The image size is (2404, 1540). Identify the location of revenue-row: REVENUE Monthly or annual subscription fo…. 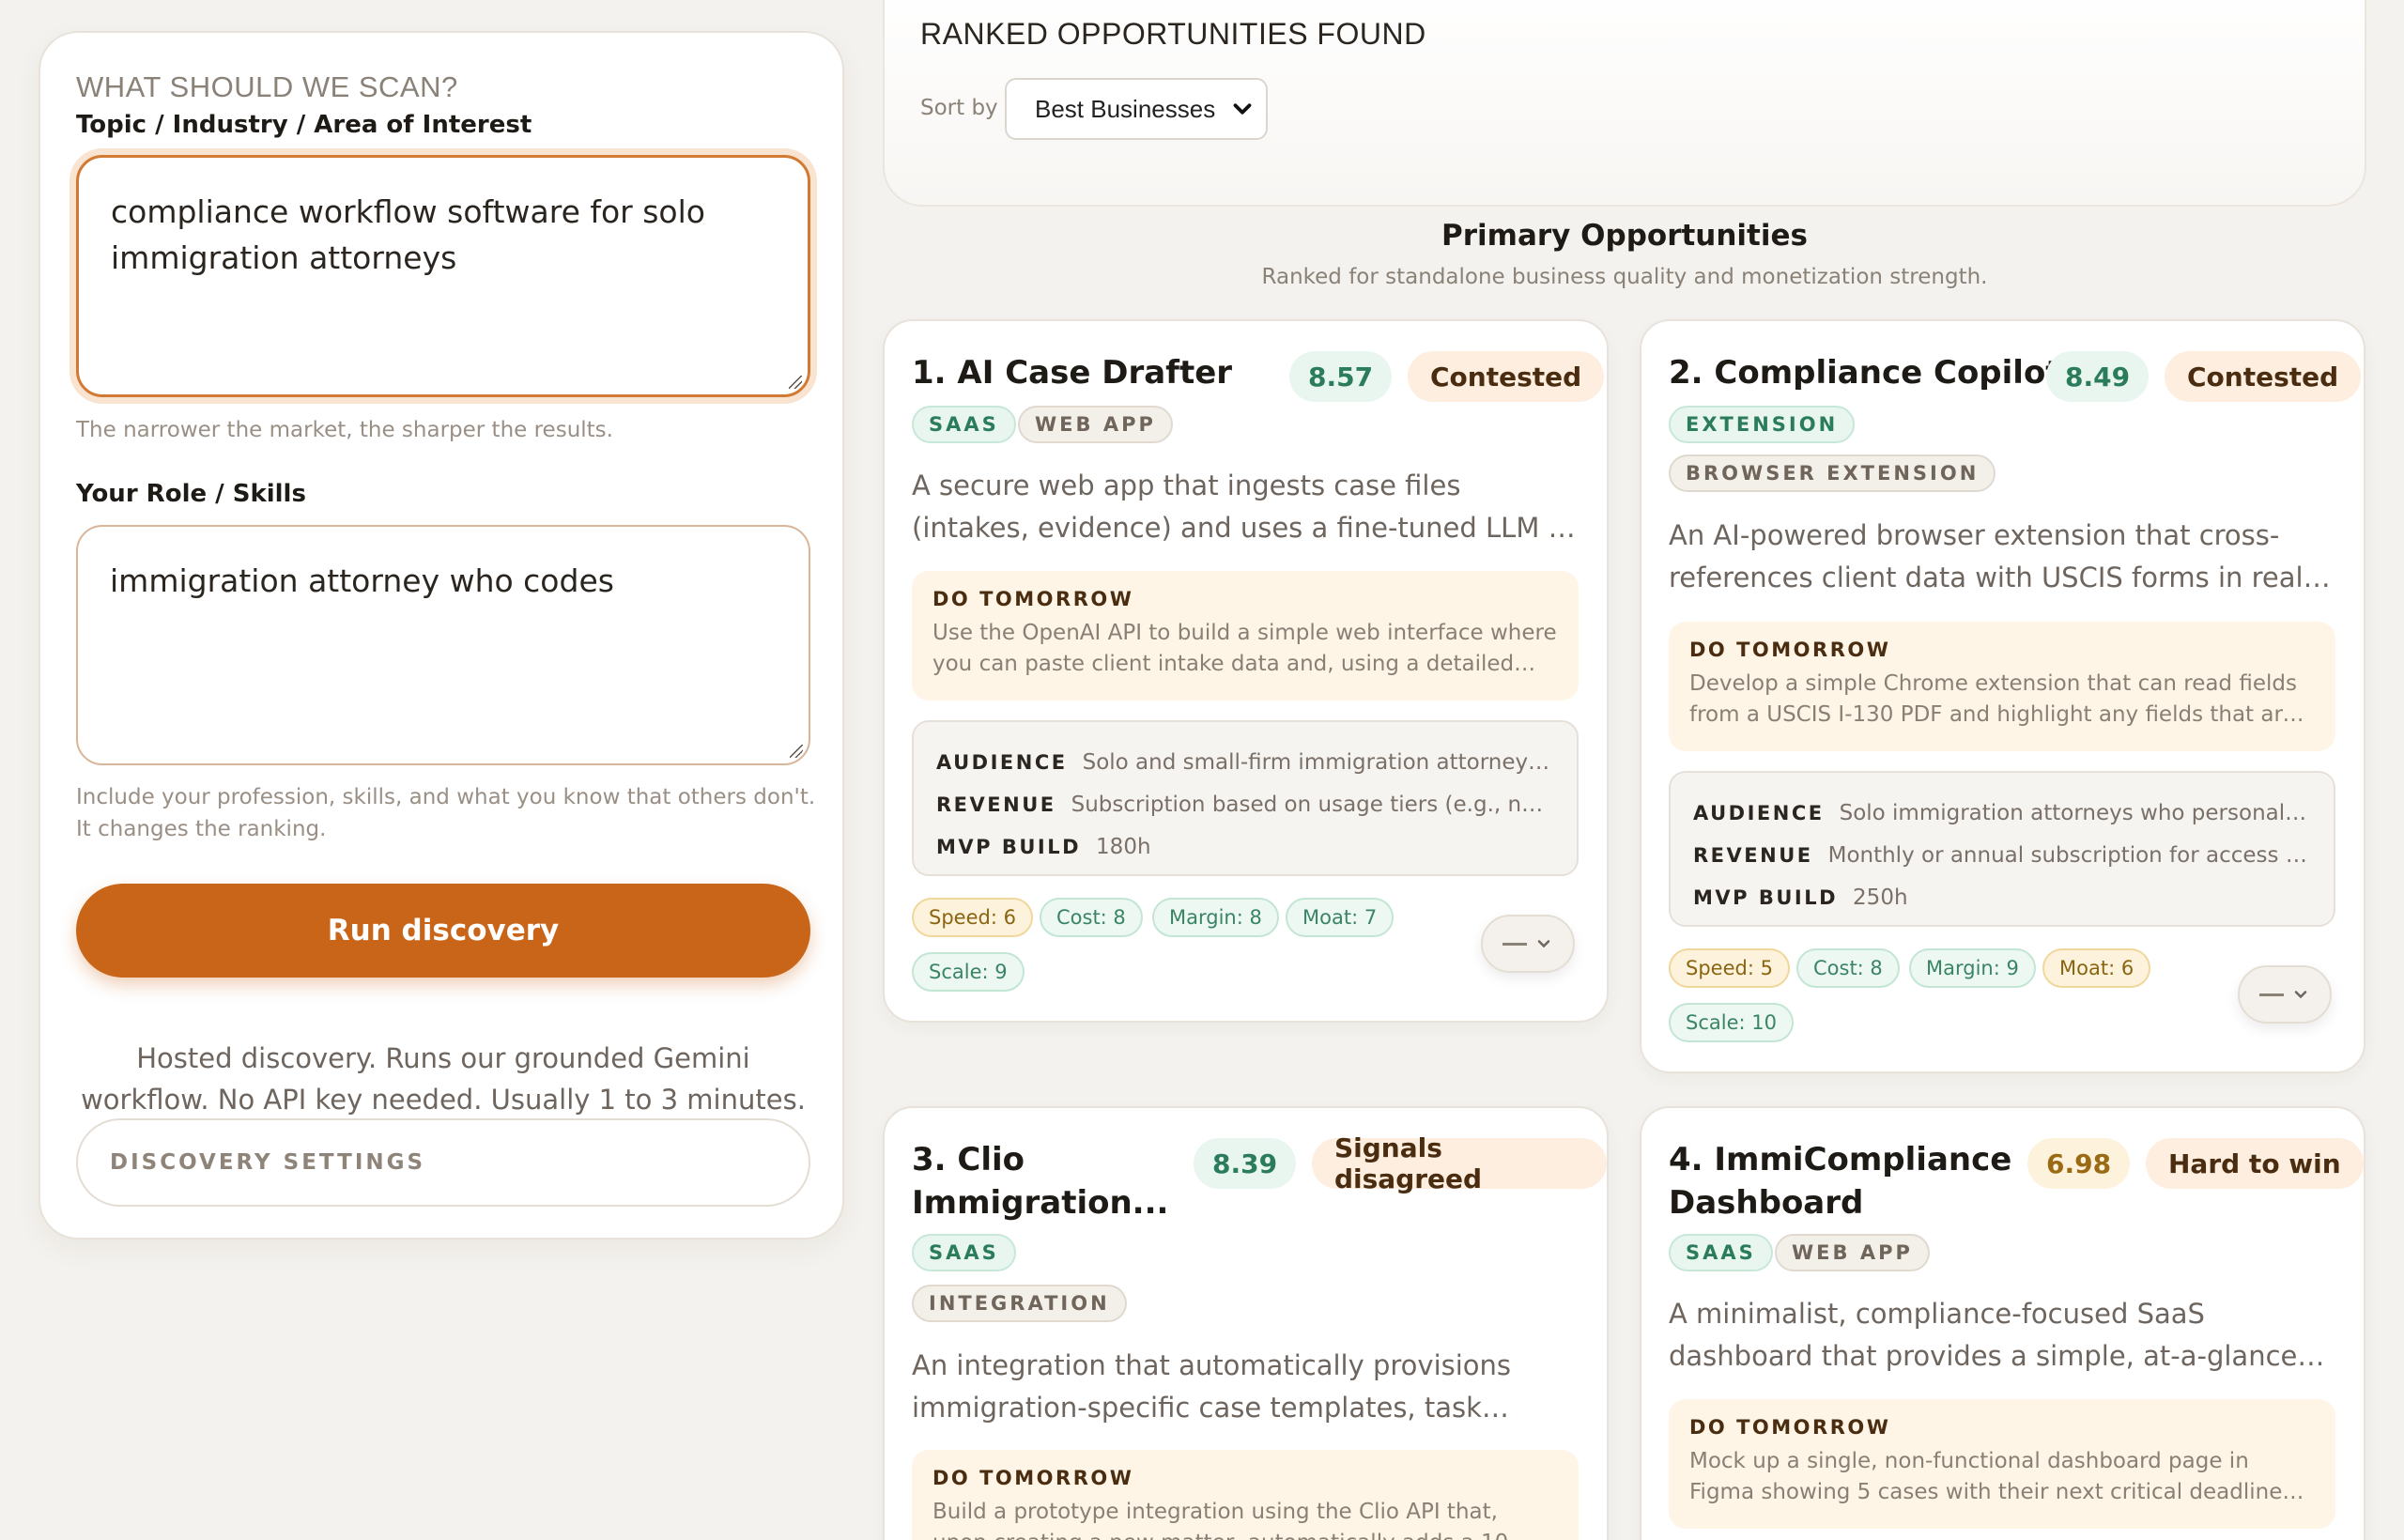
(2002, 855).